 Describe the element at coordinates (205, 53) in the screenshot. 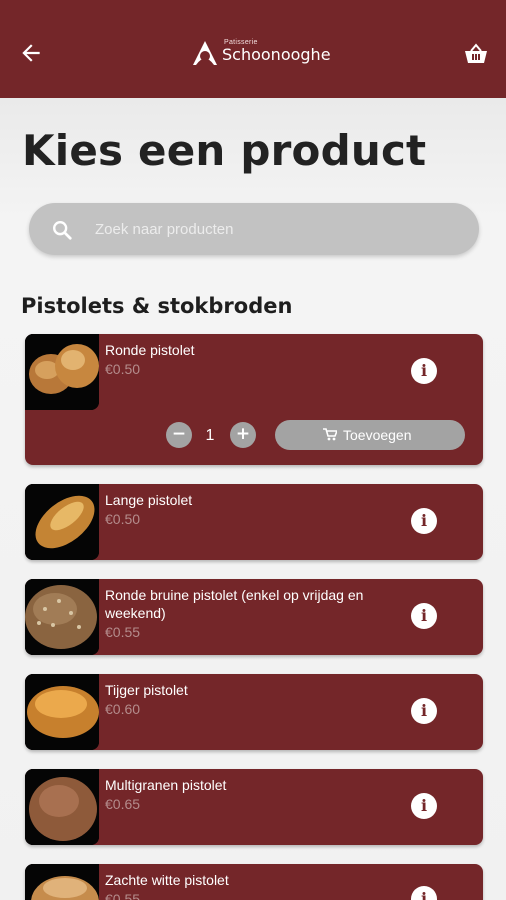

I see `logo-mark-icon` at that location.